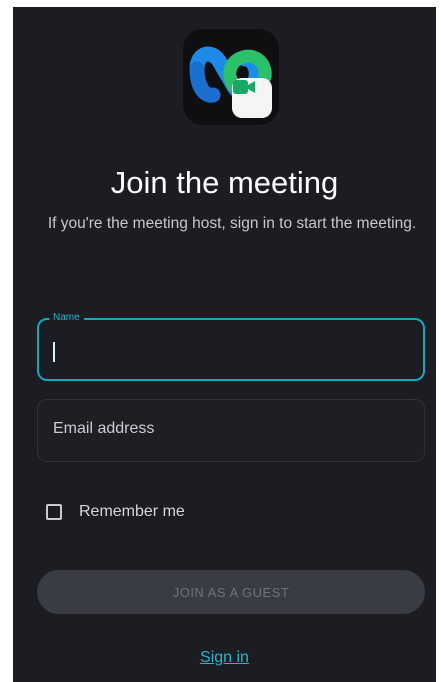  I want to click on page-title: Join the meeting, so click(224, 182).